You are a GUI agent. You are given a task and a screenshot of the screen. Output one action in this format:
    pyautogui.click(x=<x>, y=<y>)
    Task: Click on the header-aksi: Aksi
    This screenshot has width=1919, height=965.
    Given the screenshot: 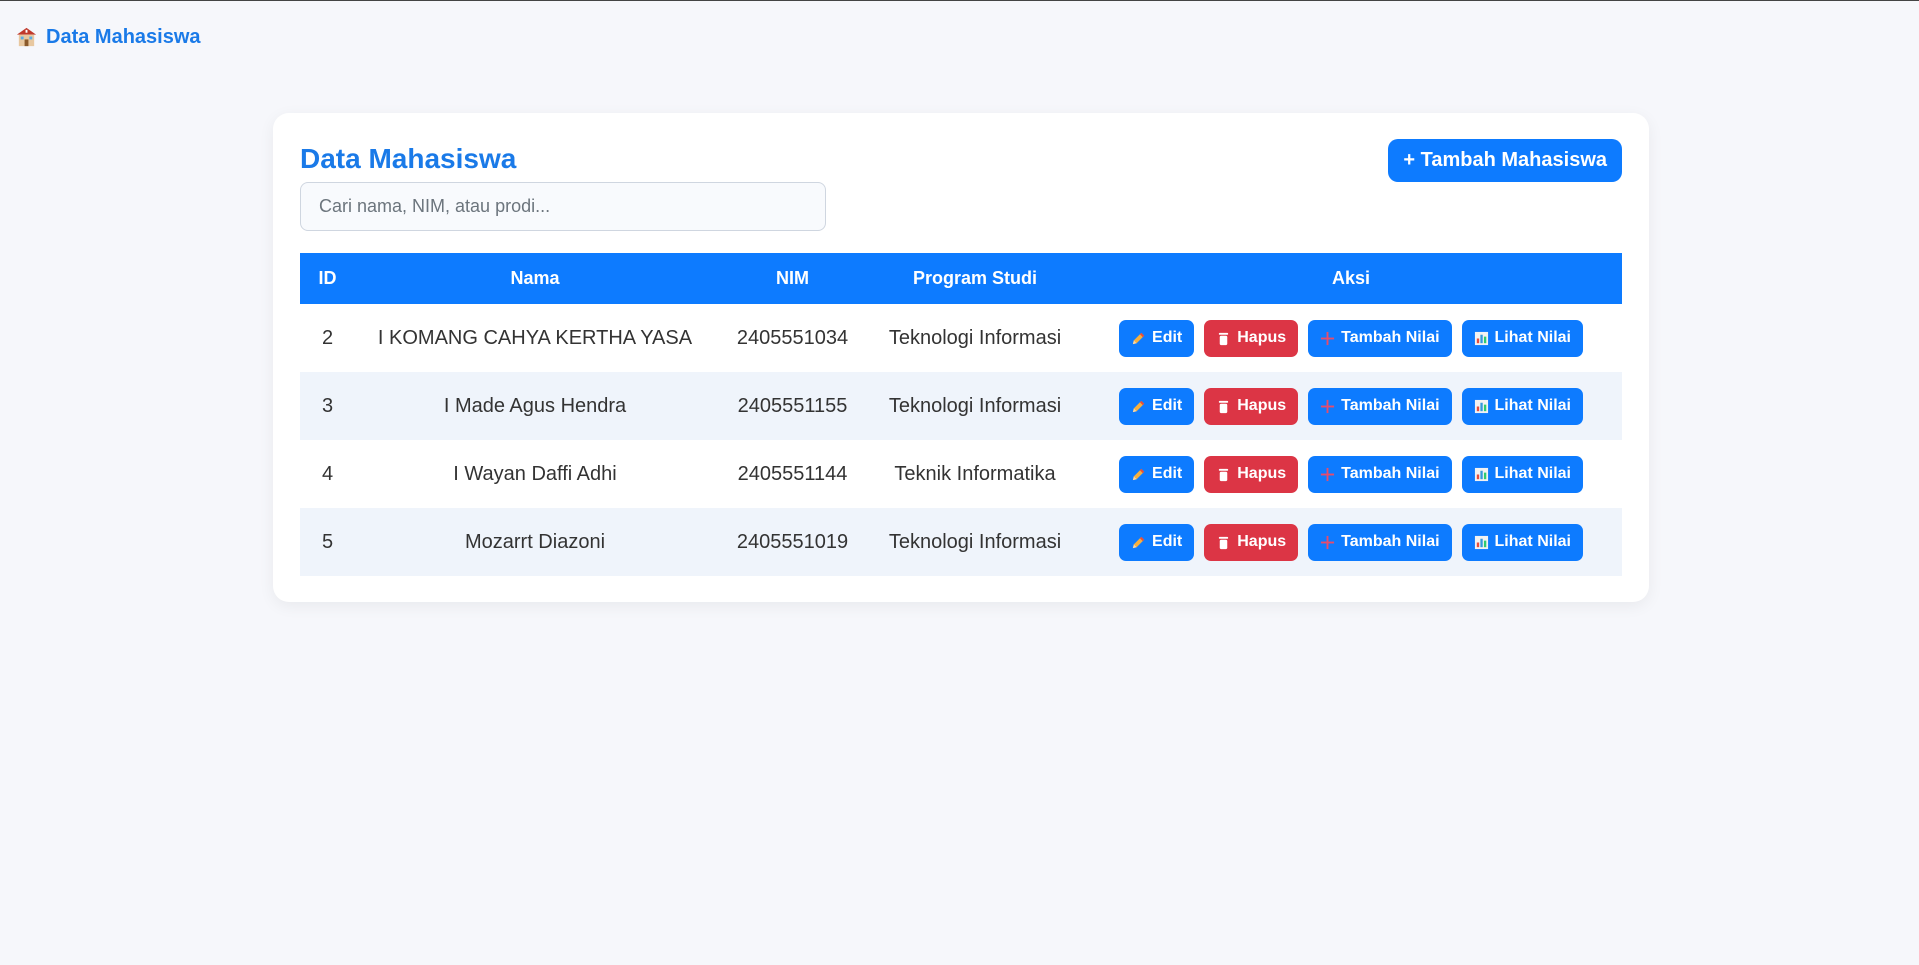 What is the action you would take?
    pyautogui.click(x=1351, y=278)
    